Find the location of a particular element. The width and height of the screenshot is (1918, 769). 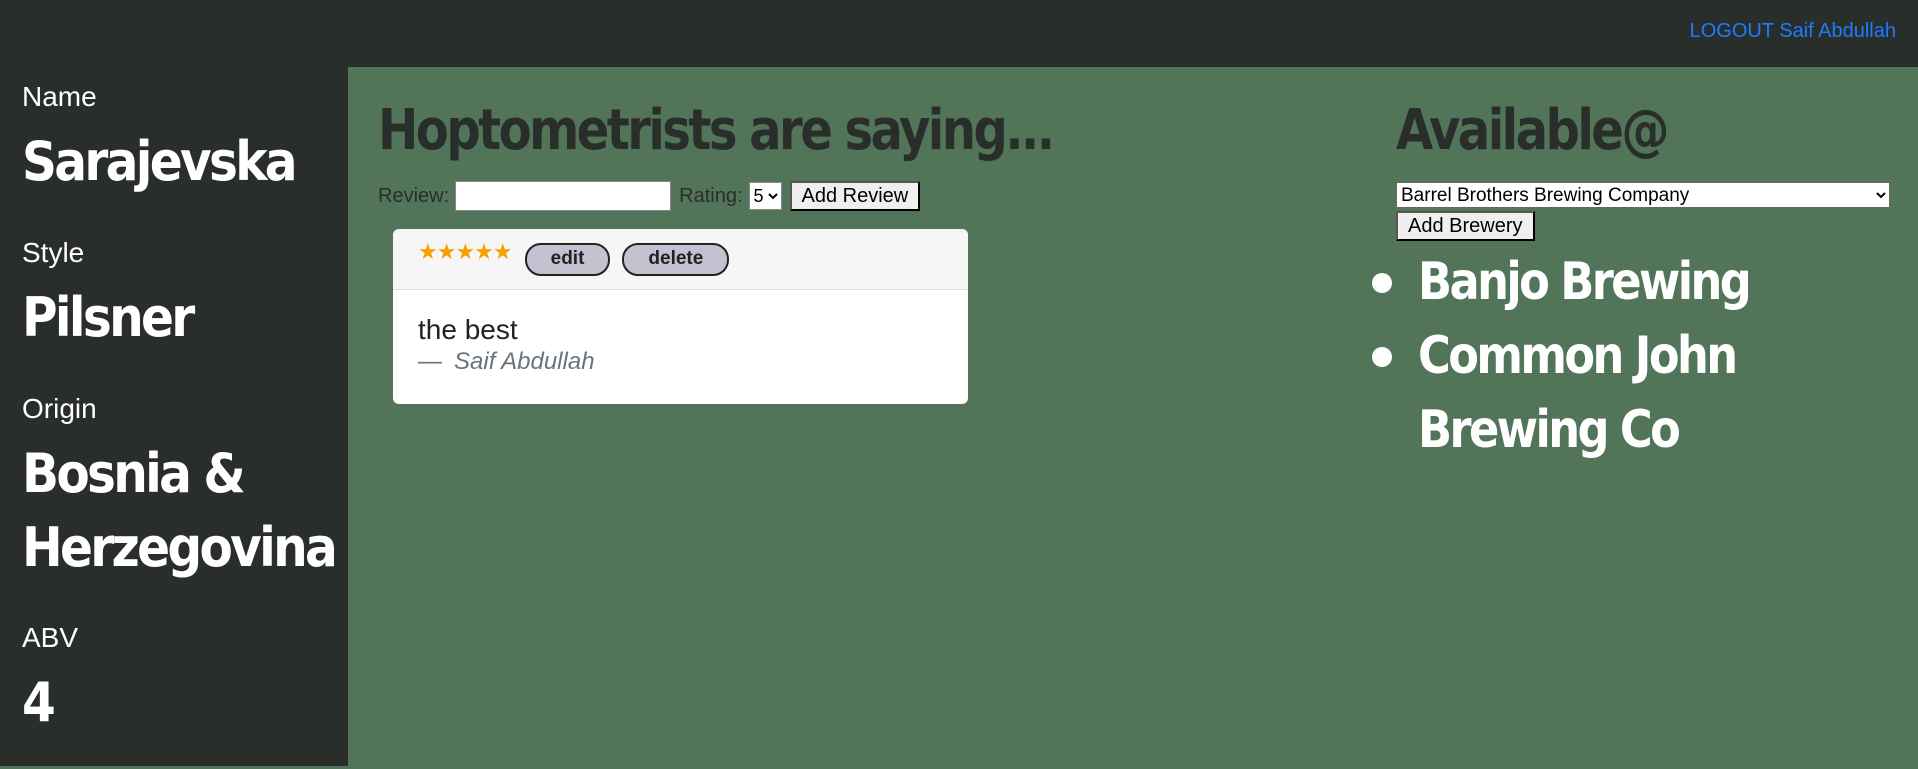

brewery-select: Barrel Brothers Brewing Company is located at coordinates (1643, 195).